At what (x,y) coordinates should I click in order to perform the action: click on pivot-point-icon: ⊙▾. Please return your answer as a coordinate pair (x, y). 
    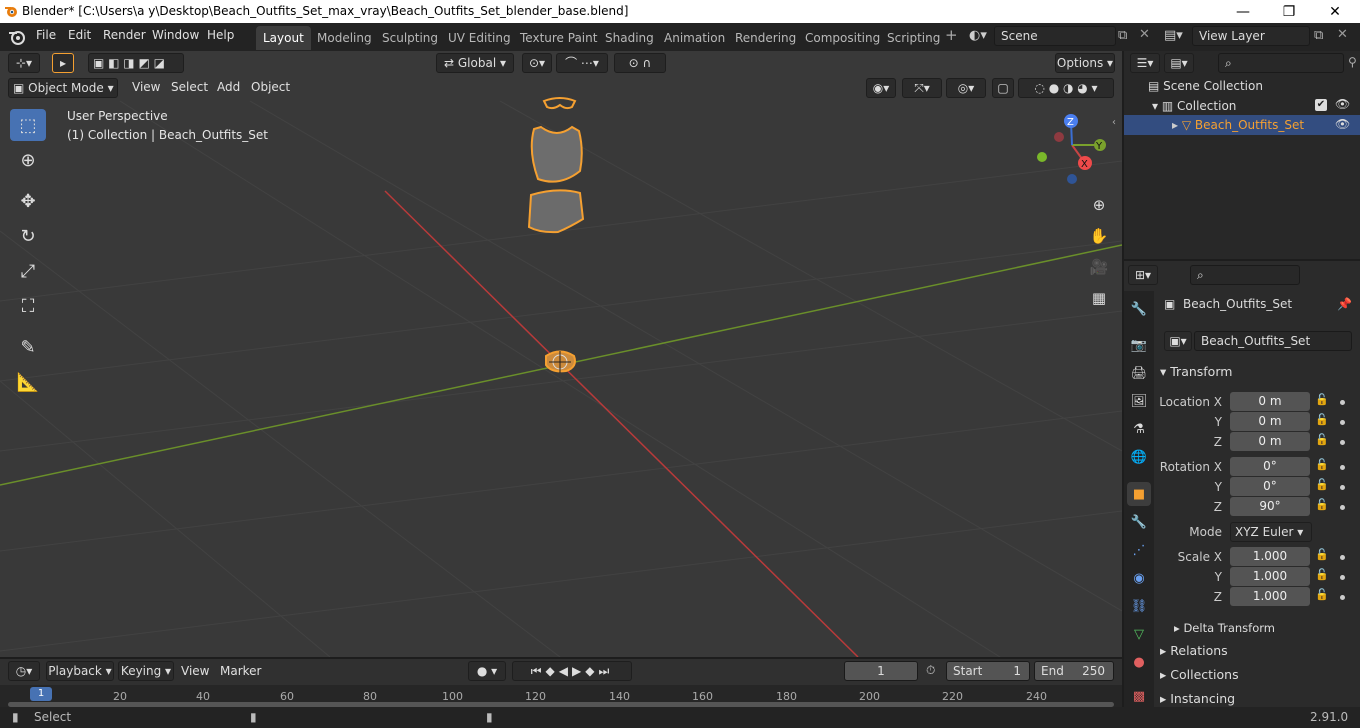
    Looking at the image, I should click on (537, 63).